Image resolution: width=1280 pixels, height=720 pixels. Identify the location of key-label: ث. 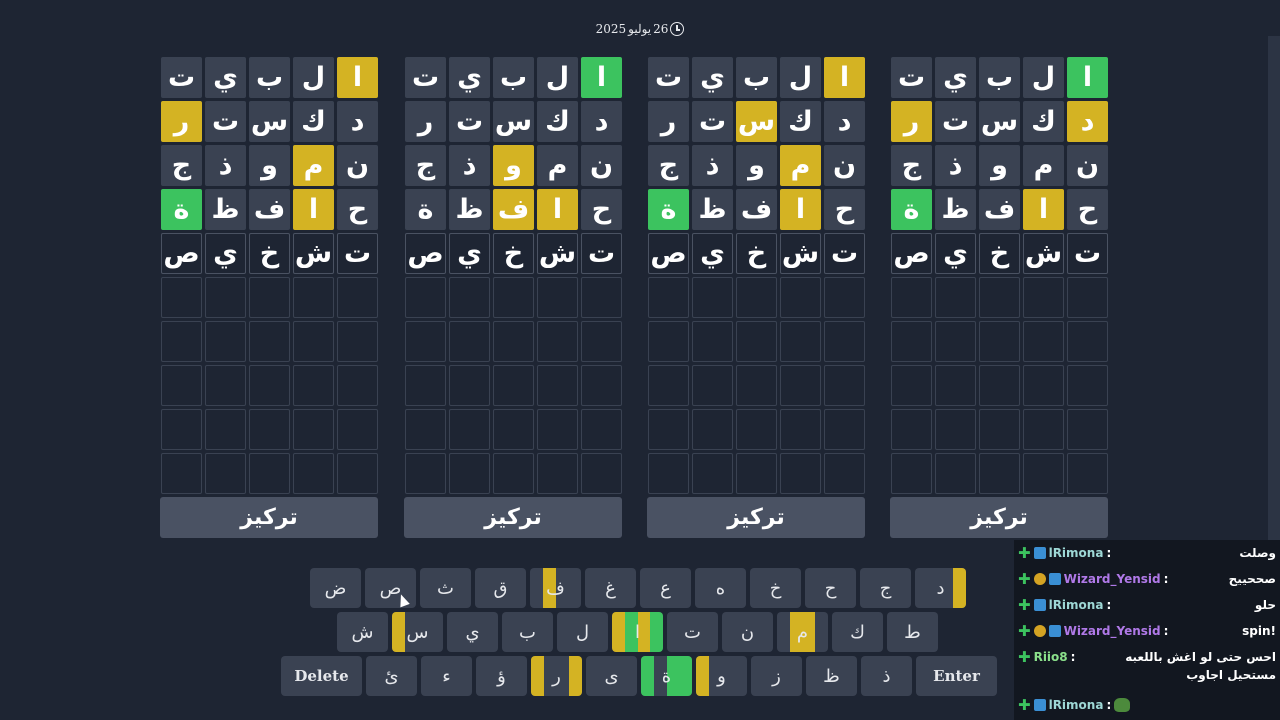
(445, 588).